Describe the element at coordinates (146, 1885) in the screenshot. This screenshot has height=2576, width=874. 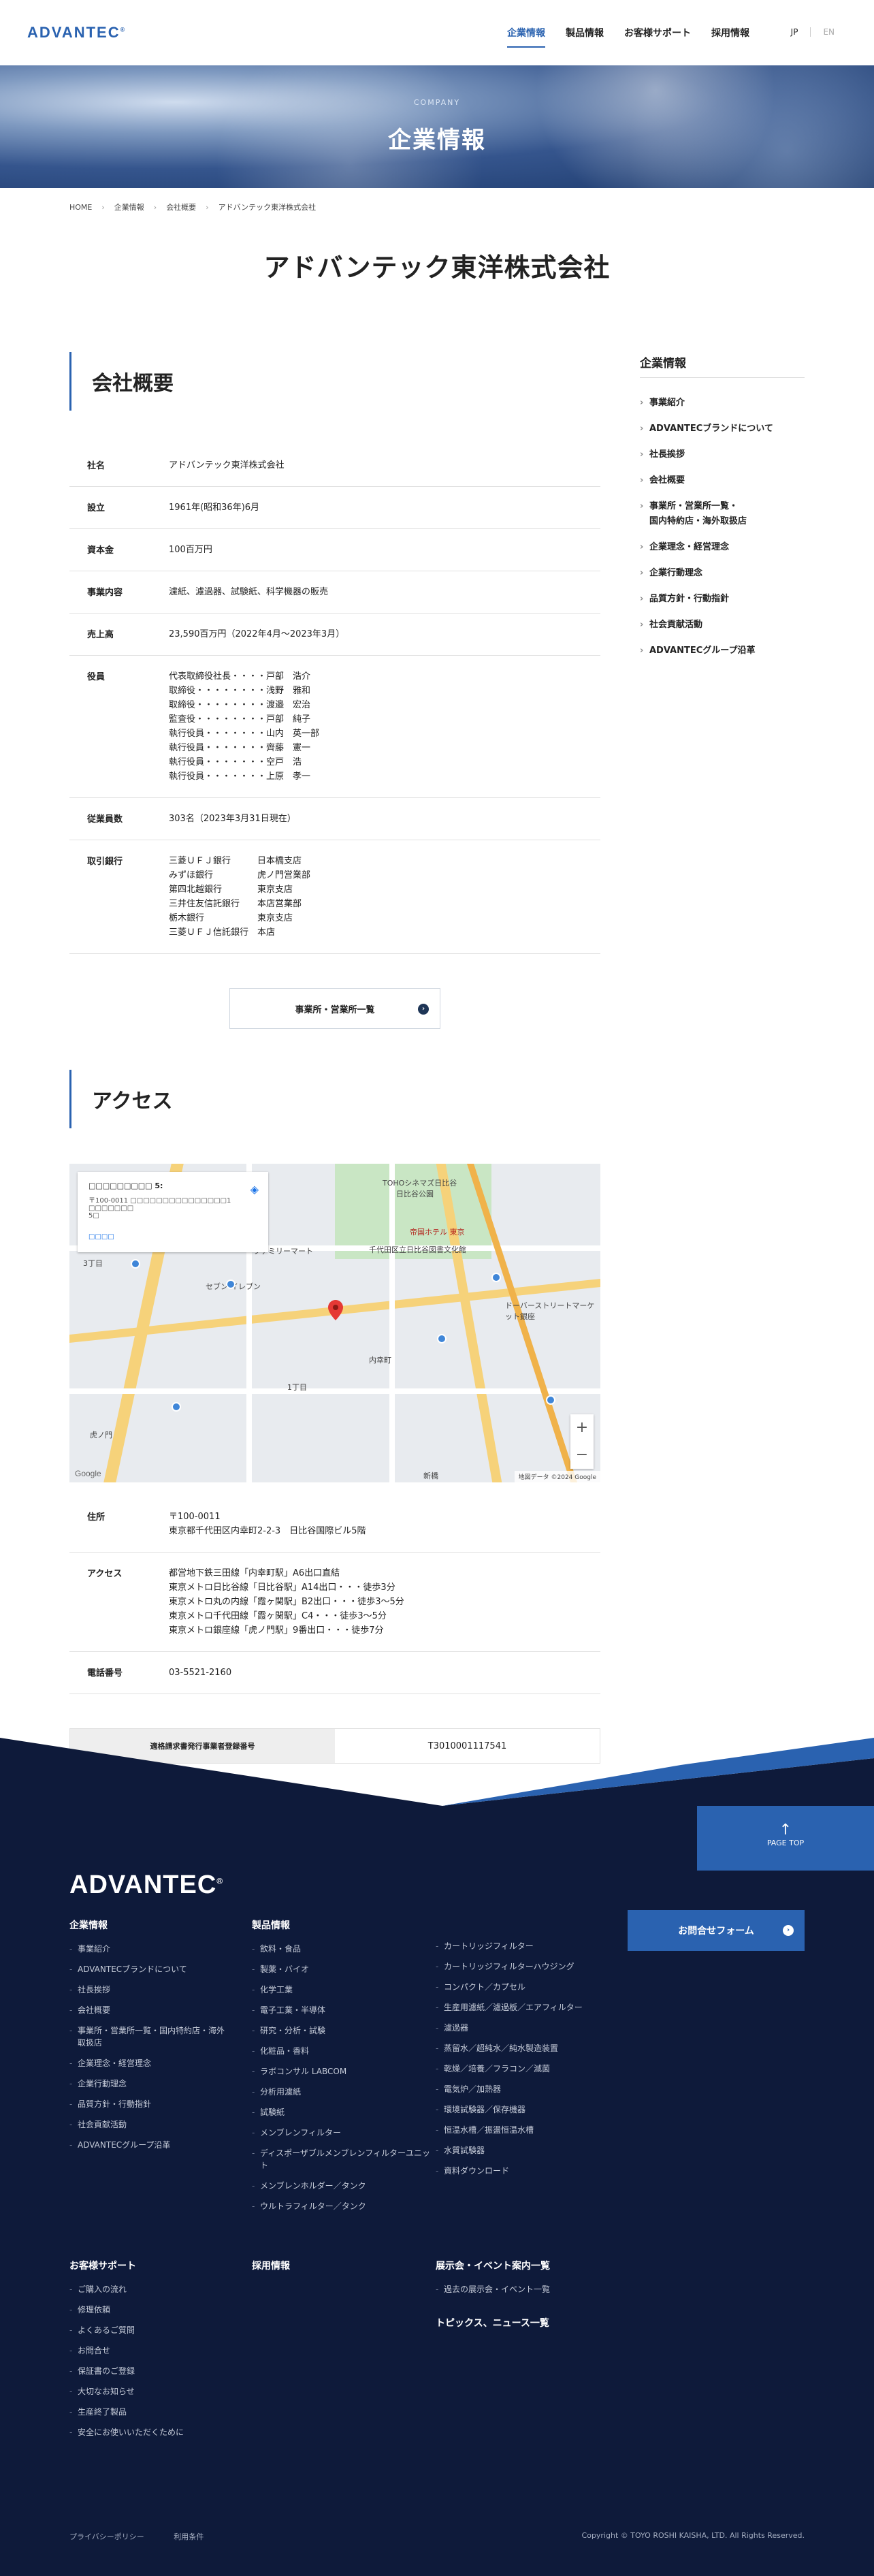
I see `footer-logo: ADVANTEC®` at that location.